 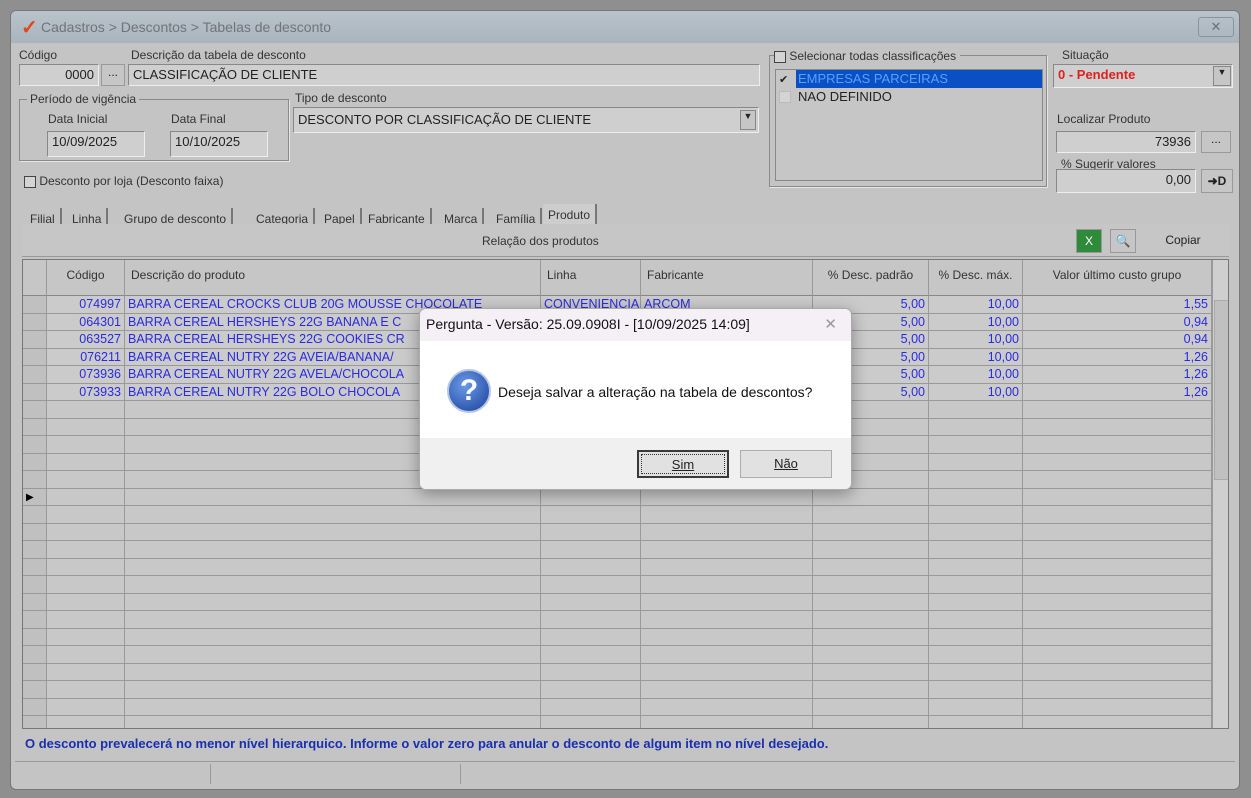 I want to click on selecionar-todas-checkbox: Selecionar todas classificações, so click(x=867, y=56).